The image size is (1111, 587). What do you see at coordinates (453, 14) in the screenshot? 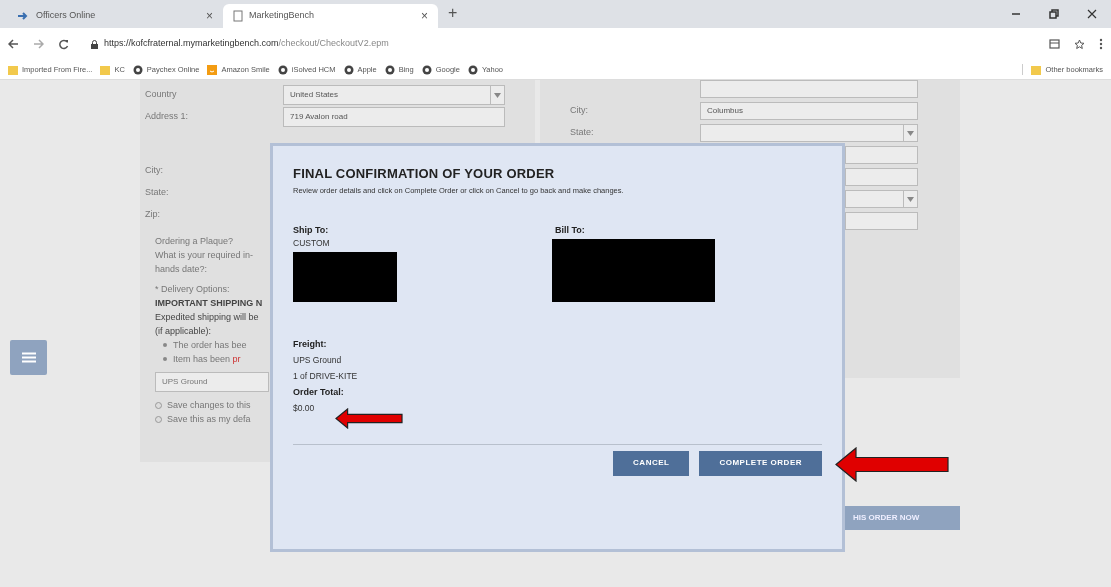
I see `new-tab-button: +` at bounding box center [453, 14].